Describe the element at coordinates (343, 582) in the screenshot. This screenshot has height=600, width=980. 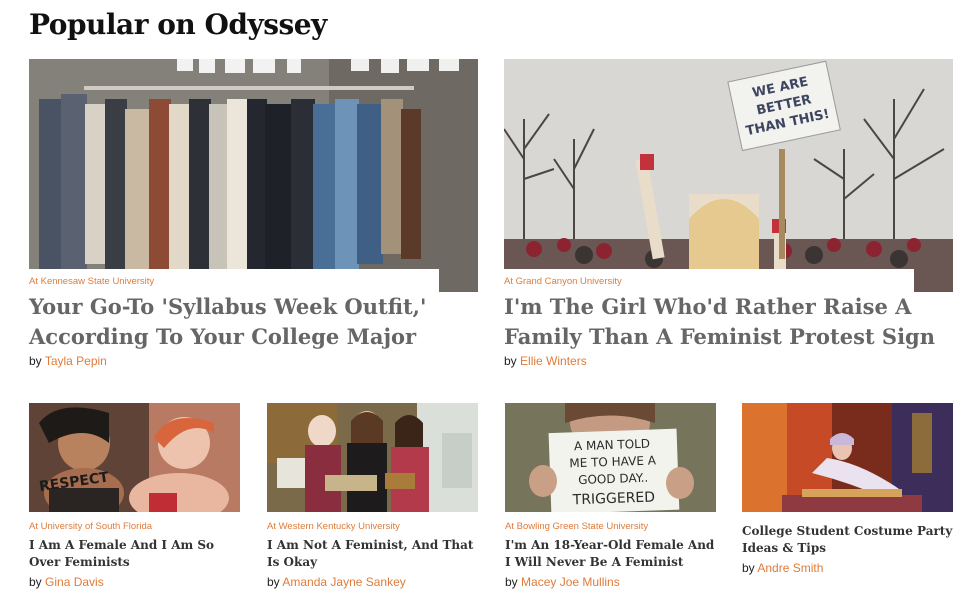
I see `author-link: Amanda Jayne Sankey` at that location.